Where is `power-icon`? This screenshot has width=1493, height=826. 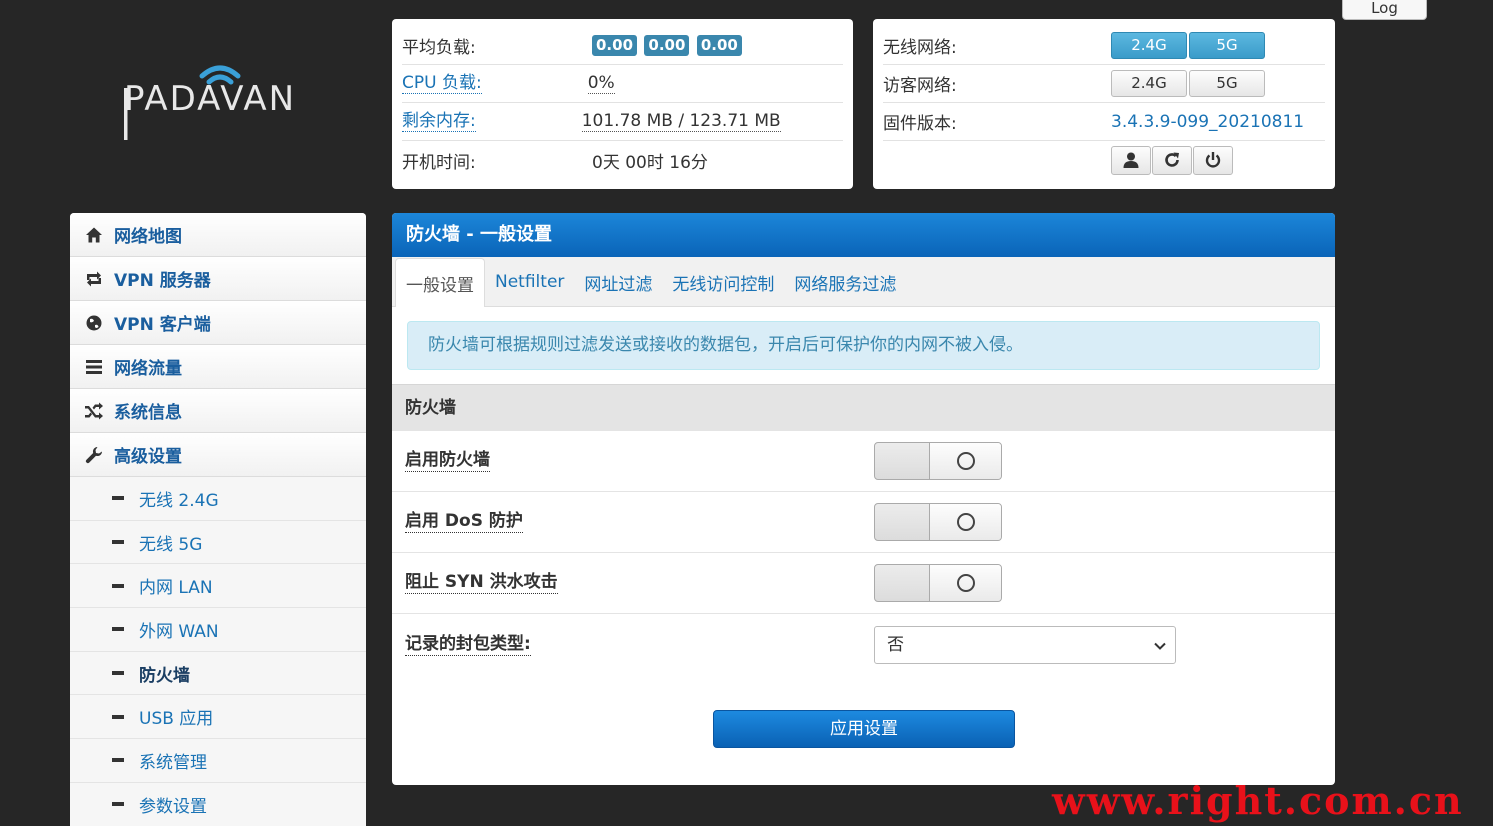
power-icon is located at coordinates (1213, 160).